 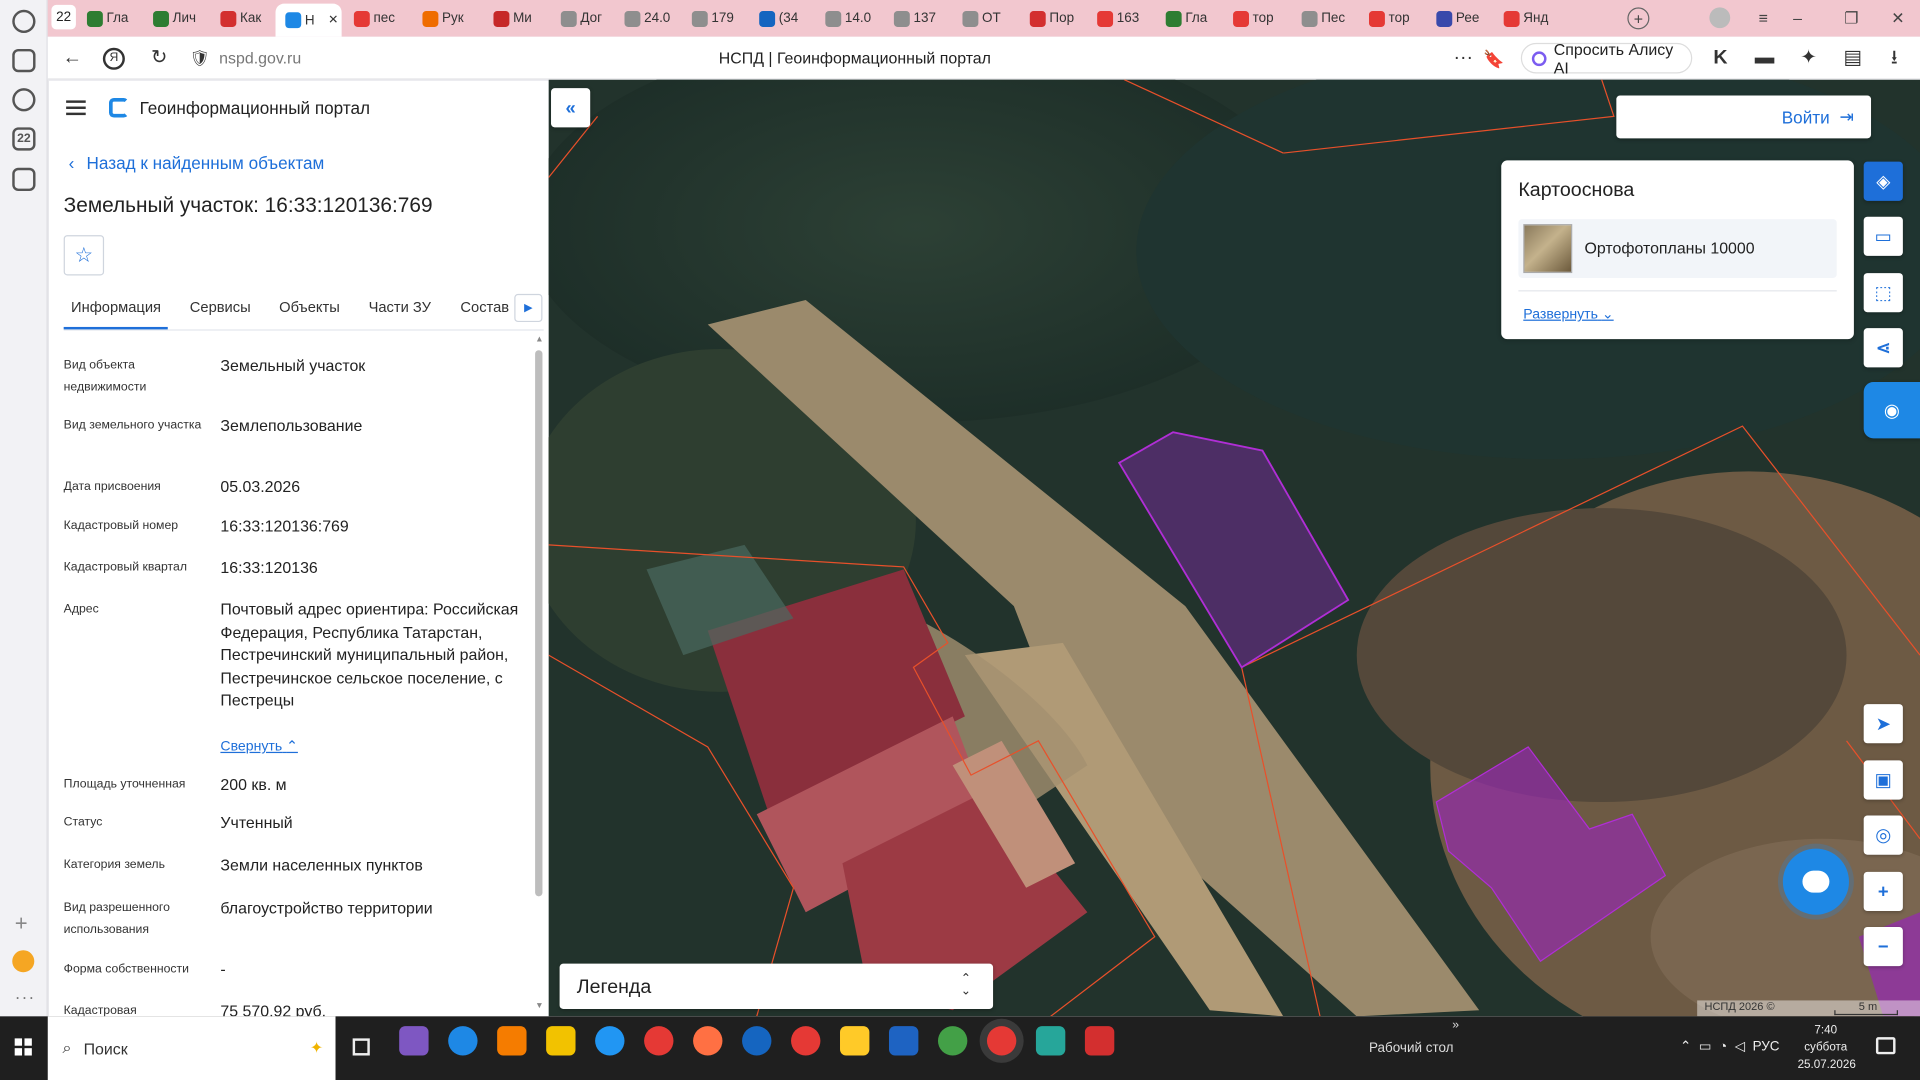 I want to click on office-icon, so click(x=512, y=1041).